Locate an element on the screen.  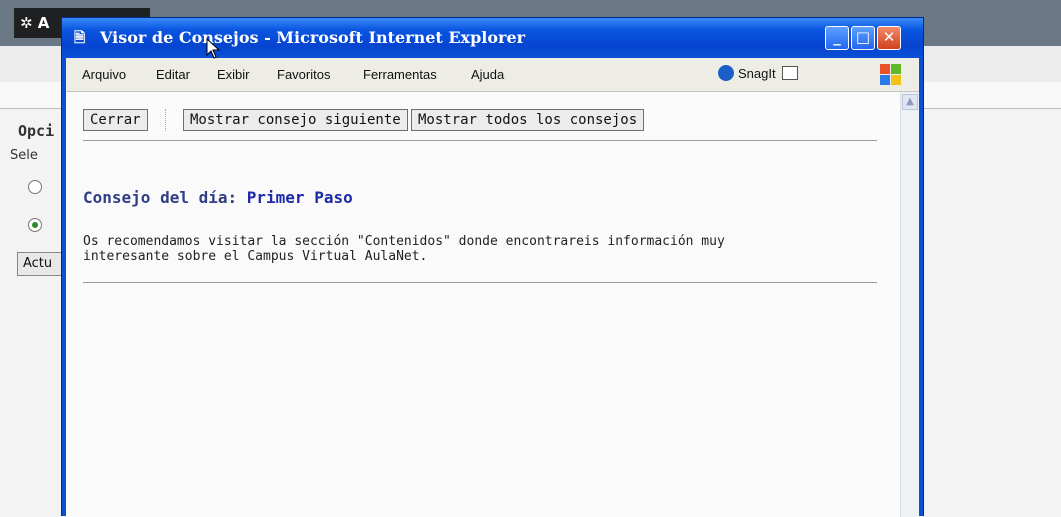
windows-logo-icon is located at coordinates (891, 75).